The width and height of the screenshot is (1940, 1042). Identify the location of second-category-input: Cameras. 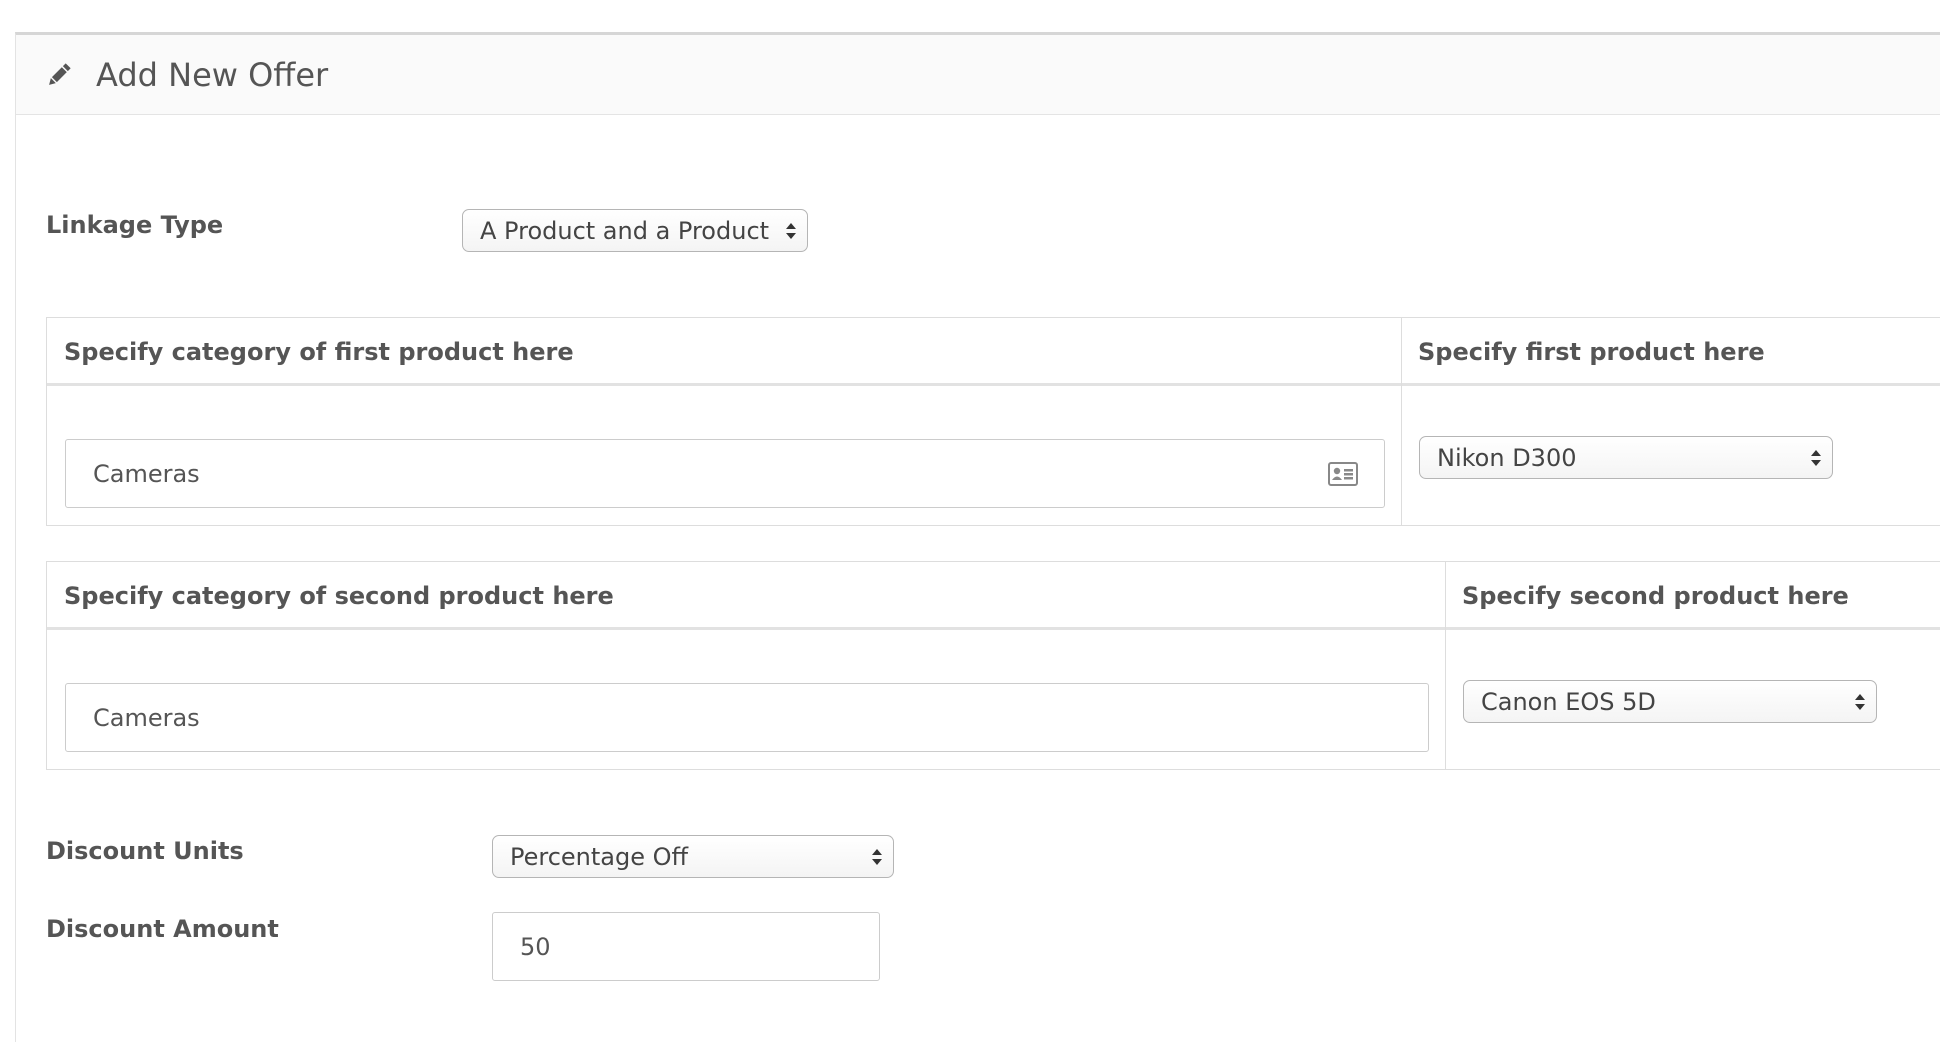
(747, 717).